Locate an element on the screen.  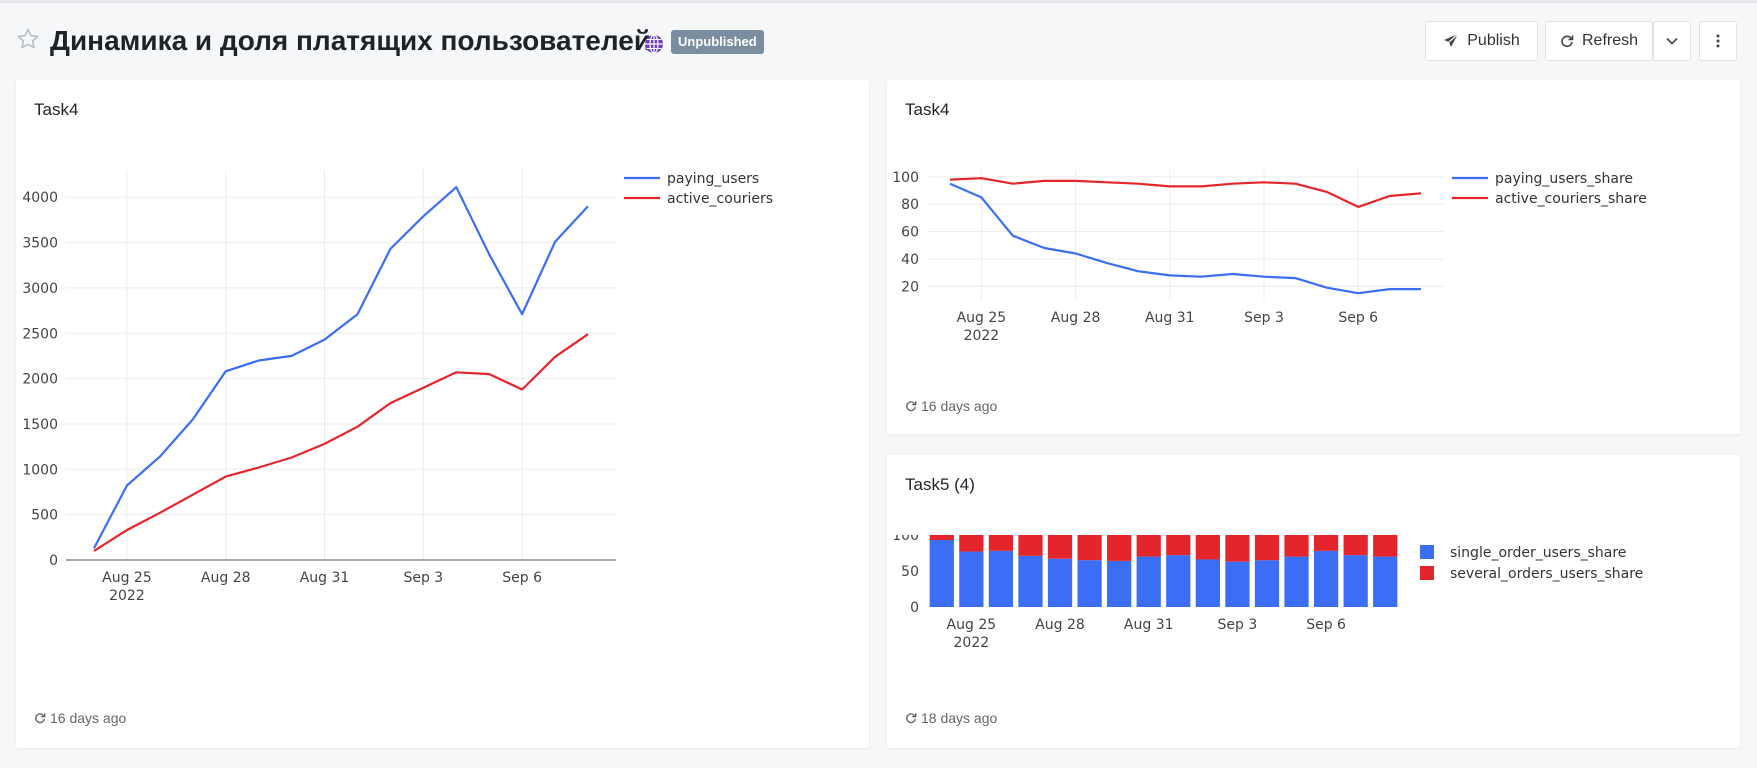
vertical-dots-icon is located at coordinates (1718, 41).